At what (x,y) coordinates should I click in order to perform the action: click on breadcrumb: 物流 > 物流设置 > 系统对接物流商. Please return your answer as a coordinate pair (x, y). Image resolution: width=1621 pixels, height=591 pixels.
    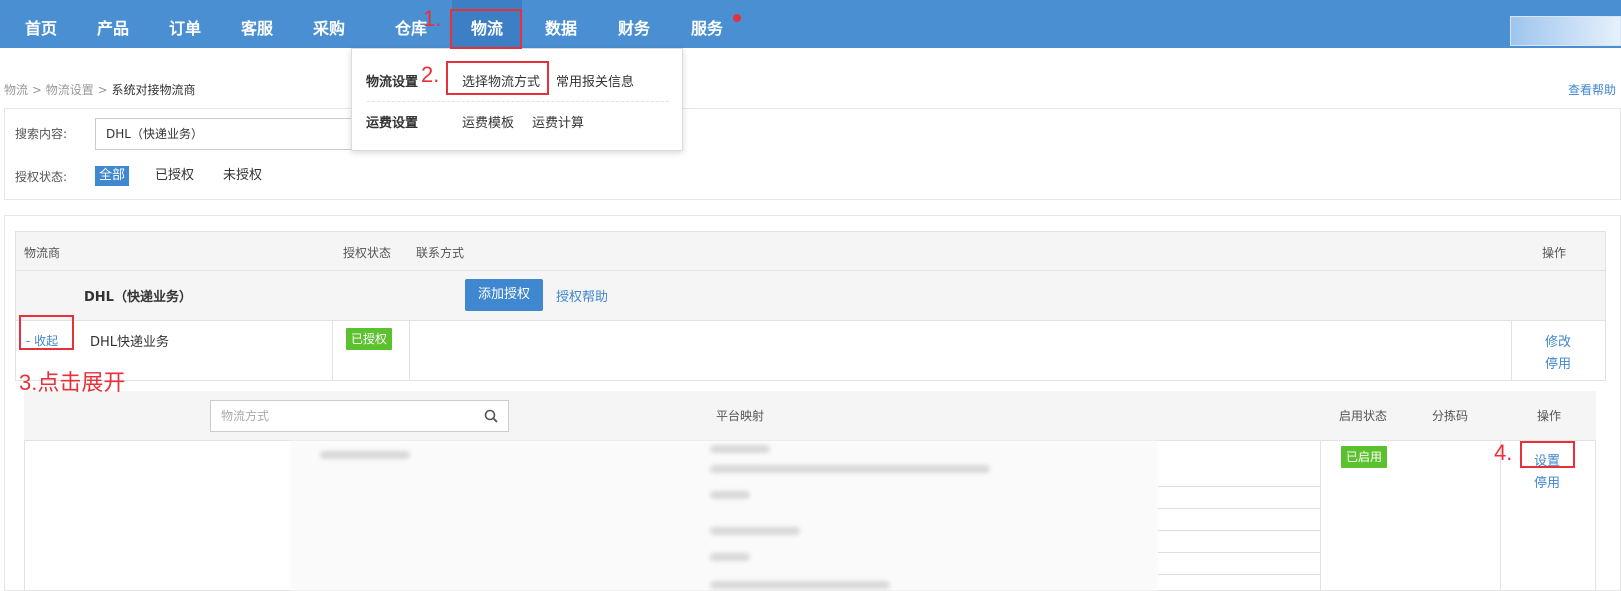
    Looking at the image, I should click on (99, 89).